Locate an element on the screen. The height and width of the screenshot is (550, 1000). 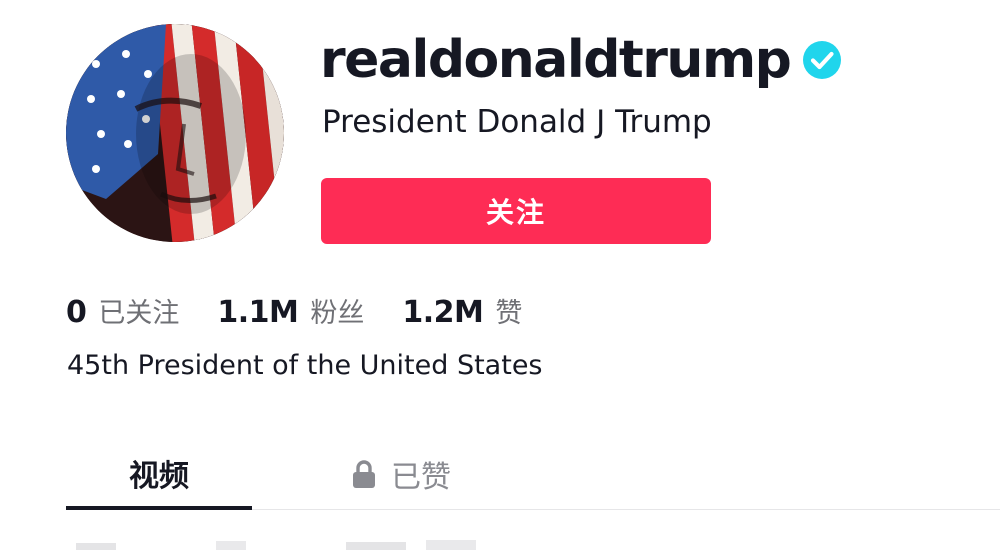
stat-following: 0 已关注 is located at coordinates (122, 310).